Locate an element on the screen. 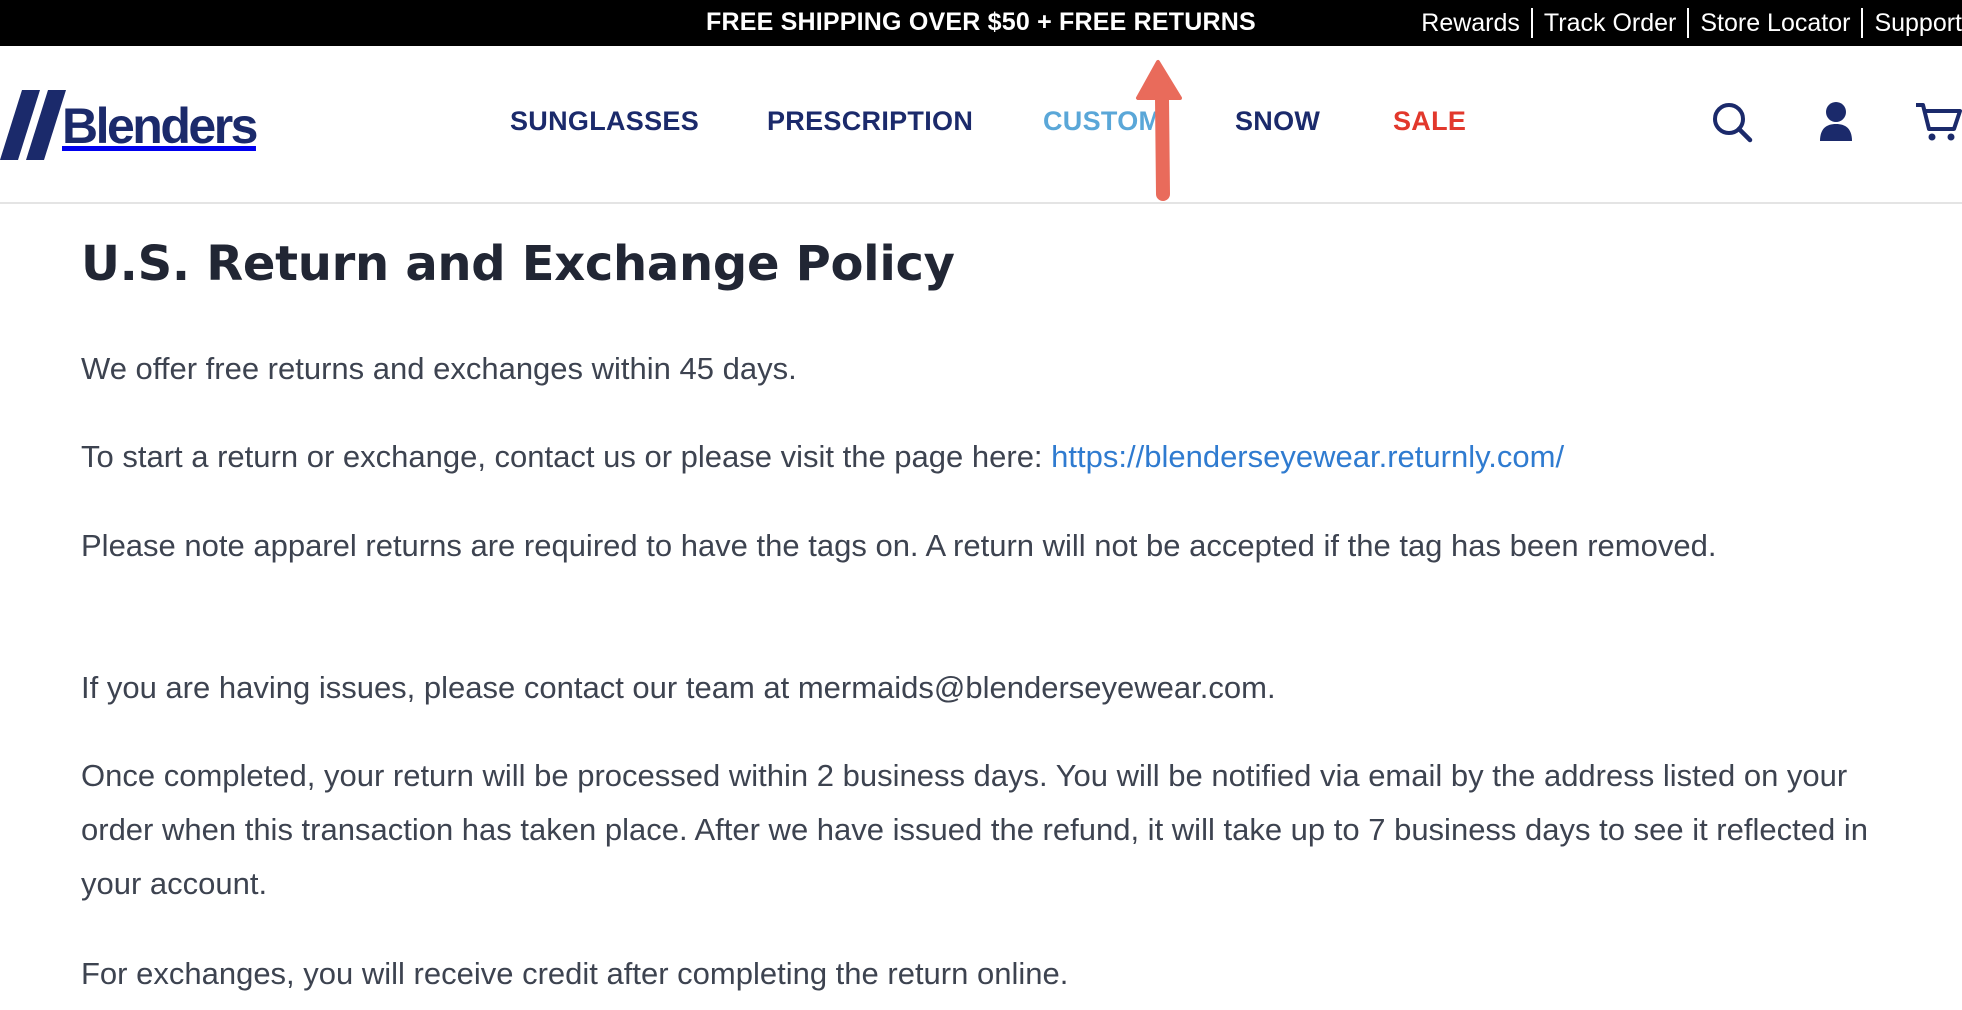  account-icon is located at coordinates (1836, 121).